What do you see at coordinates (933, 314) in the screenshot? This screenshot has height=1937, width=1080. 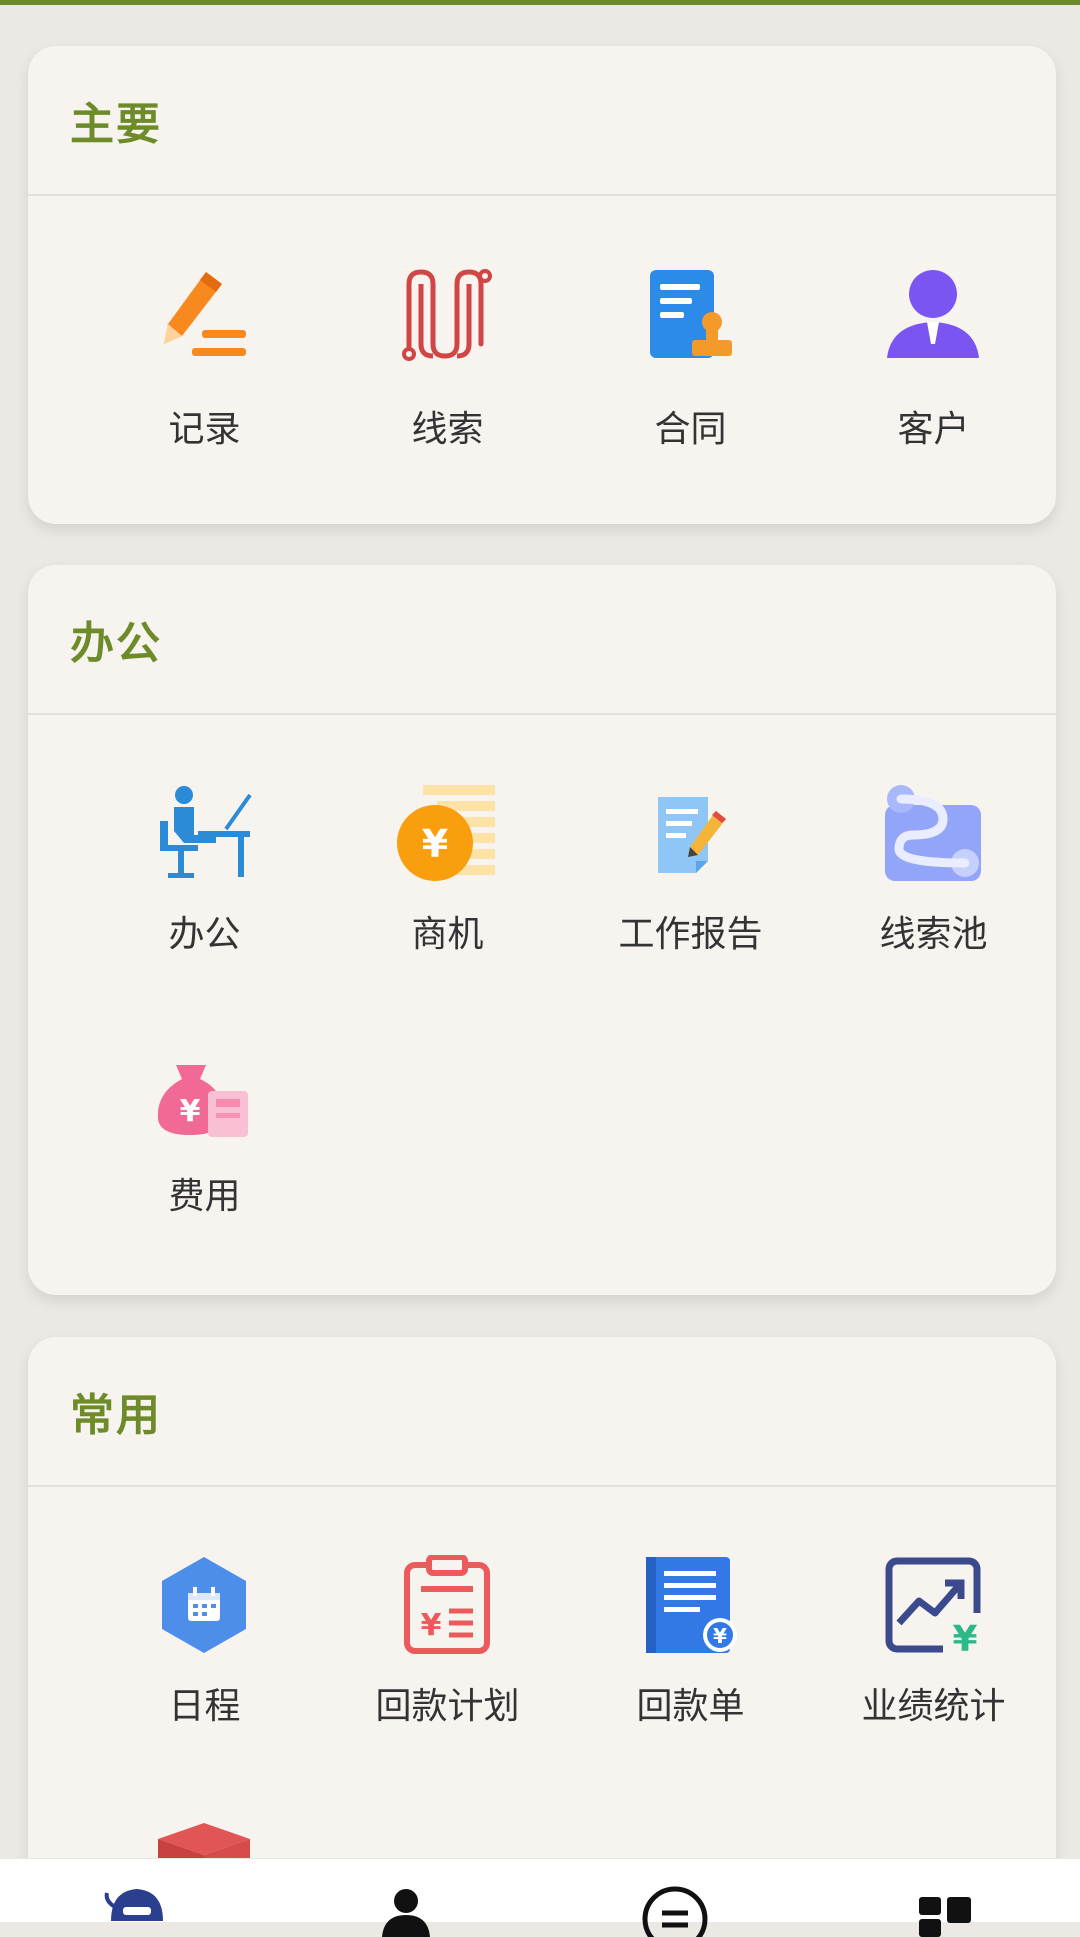 I see `customer-person-icon` at bounding box center [933, 314].